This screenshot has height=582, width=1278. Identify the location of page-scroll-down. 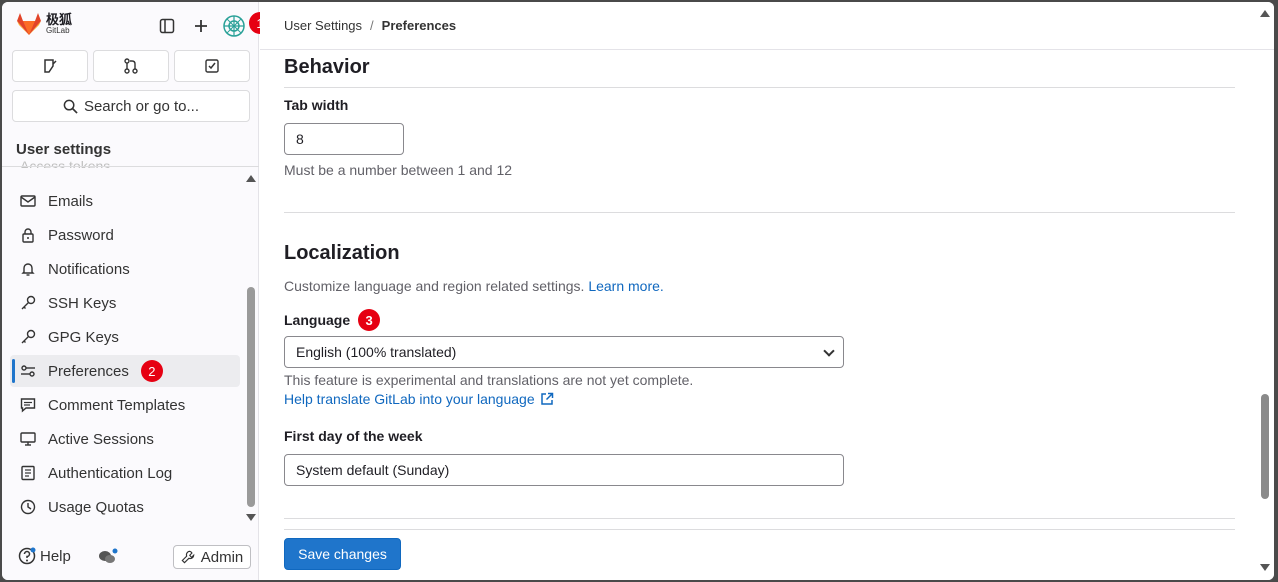
(1265, 567).